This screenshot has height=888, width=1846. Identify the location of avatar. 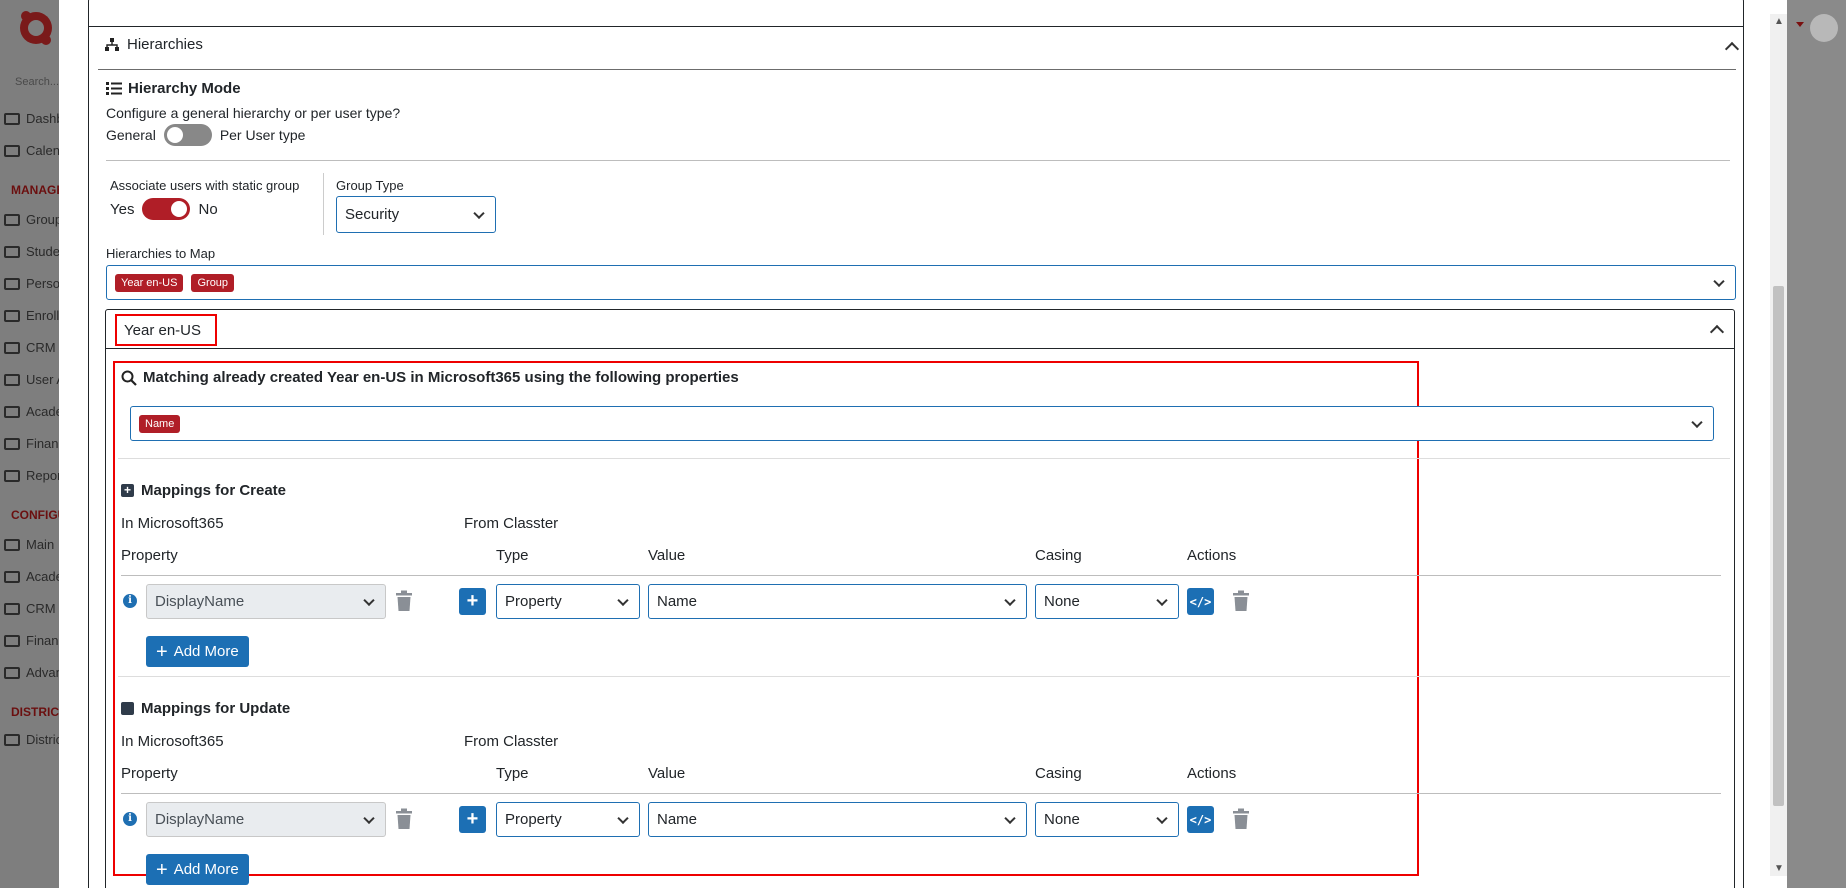
(1824, 28).